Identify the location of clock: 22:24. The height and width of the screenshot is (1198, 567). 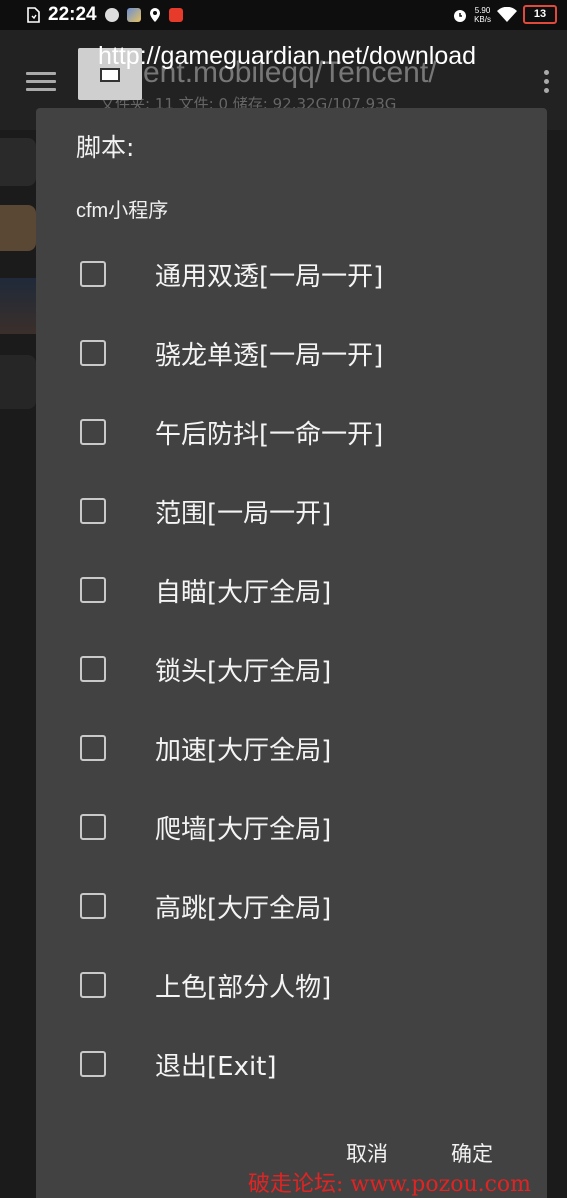
(72, 14).